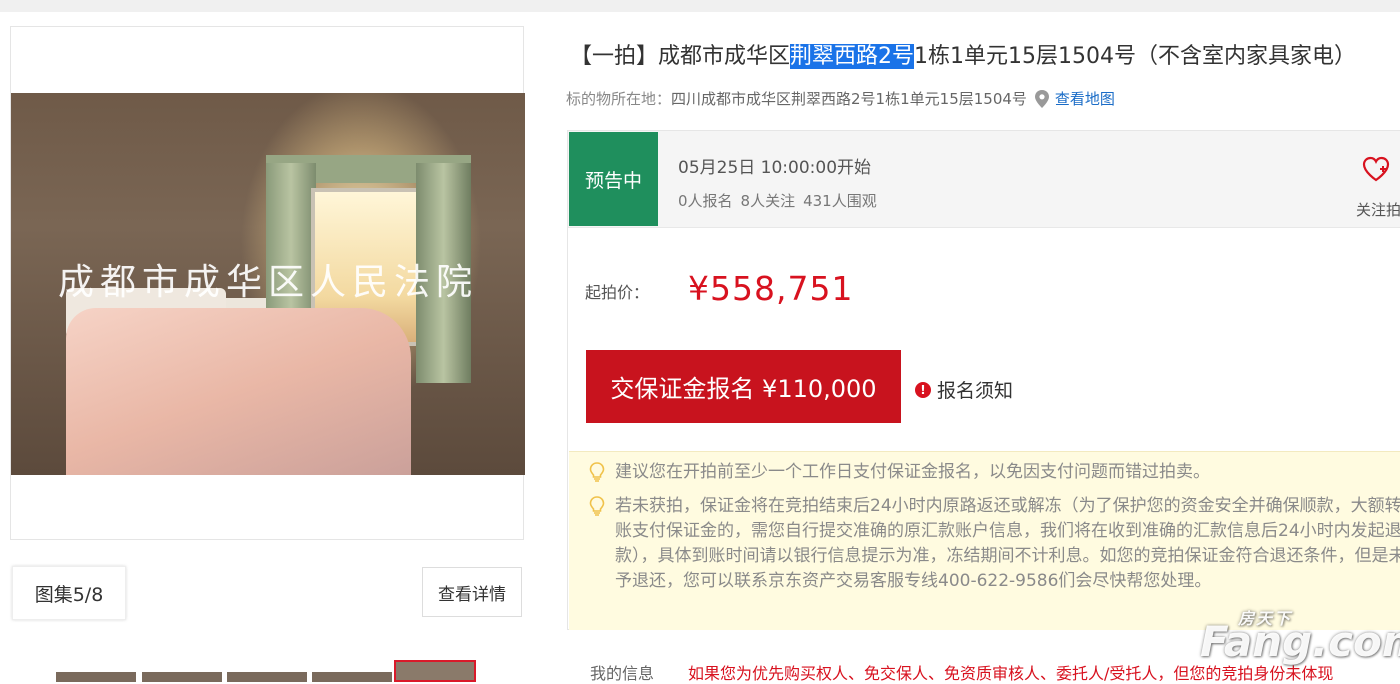 This screenshot has width=1400, height=684. Describe the element at coordinates (993, 472) in the screenshot. I see `tip-item: 建议您在开拍前至少一个工作日支付保证金报名，以免因支付问题而错过拍卖。` at that location.